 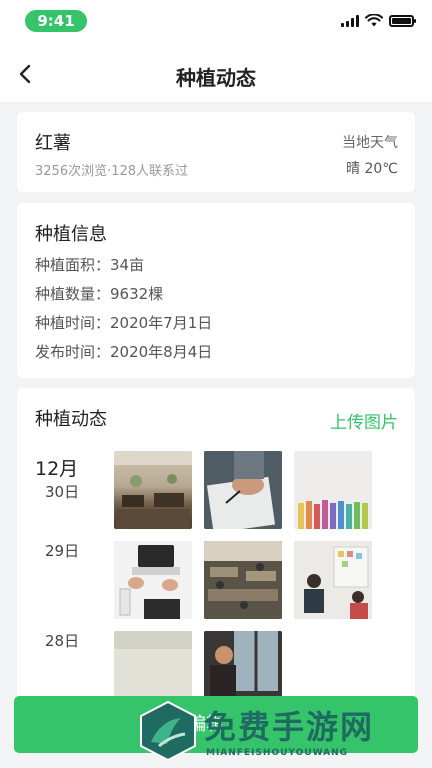 What do you see at coordinates (153, 580) in the screenshot?
I see `photo-laptop-hands` at bounding box center [153, 580].